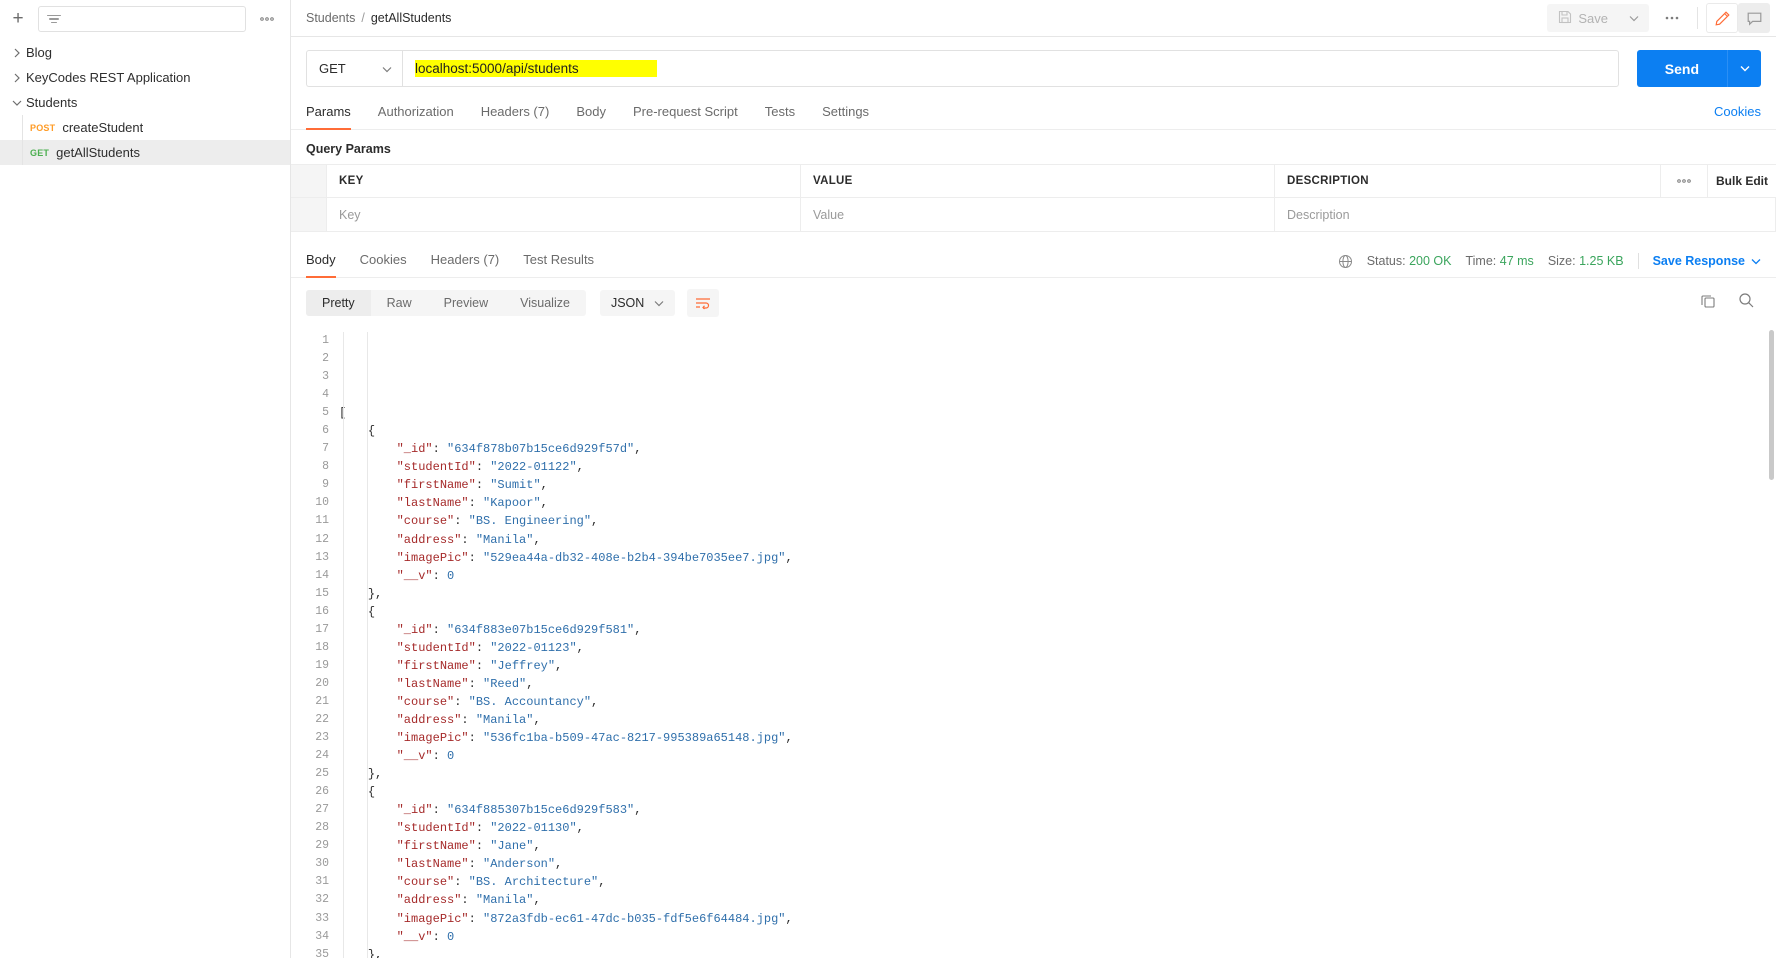  I want to click on response-tab-cookies: Cookies, so click(383, 262).